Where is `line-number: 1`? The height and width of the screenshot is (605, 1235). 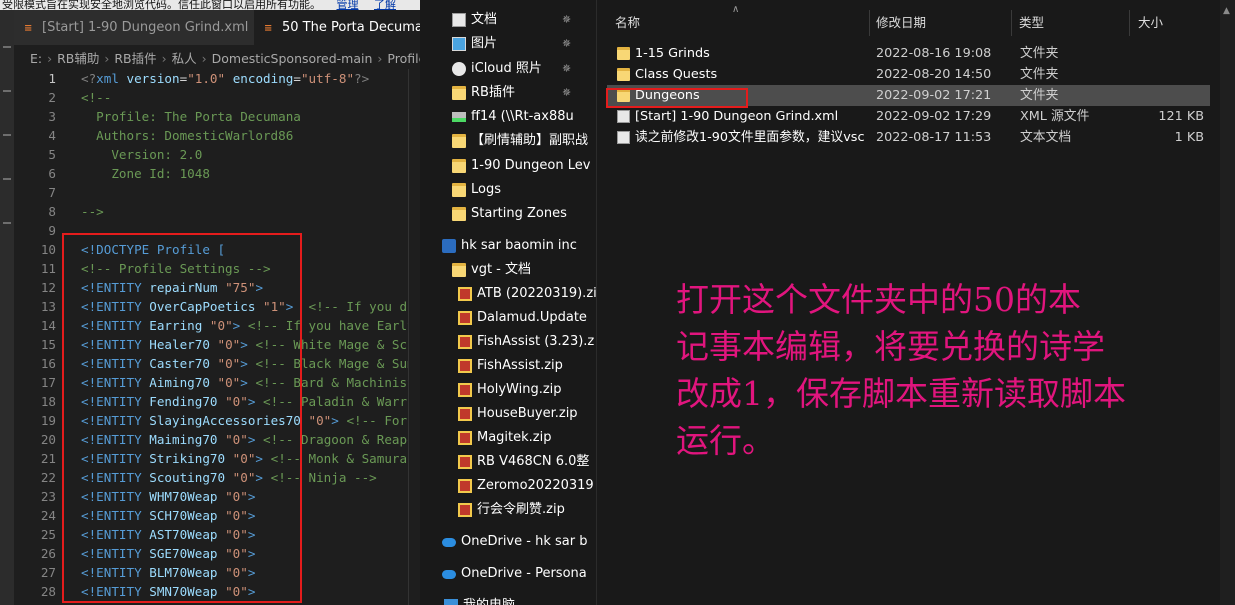 line-number: 1 is located at coordinates (52, 78).